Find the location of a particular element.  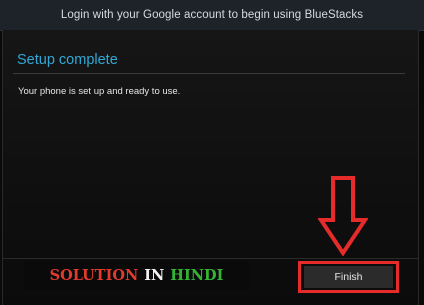

finish-highlight-box: Finish is located at coordinates (348, 277).